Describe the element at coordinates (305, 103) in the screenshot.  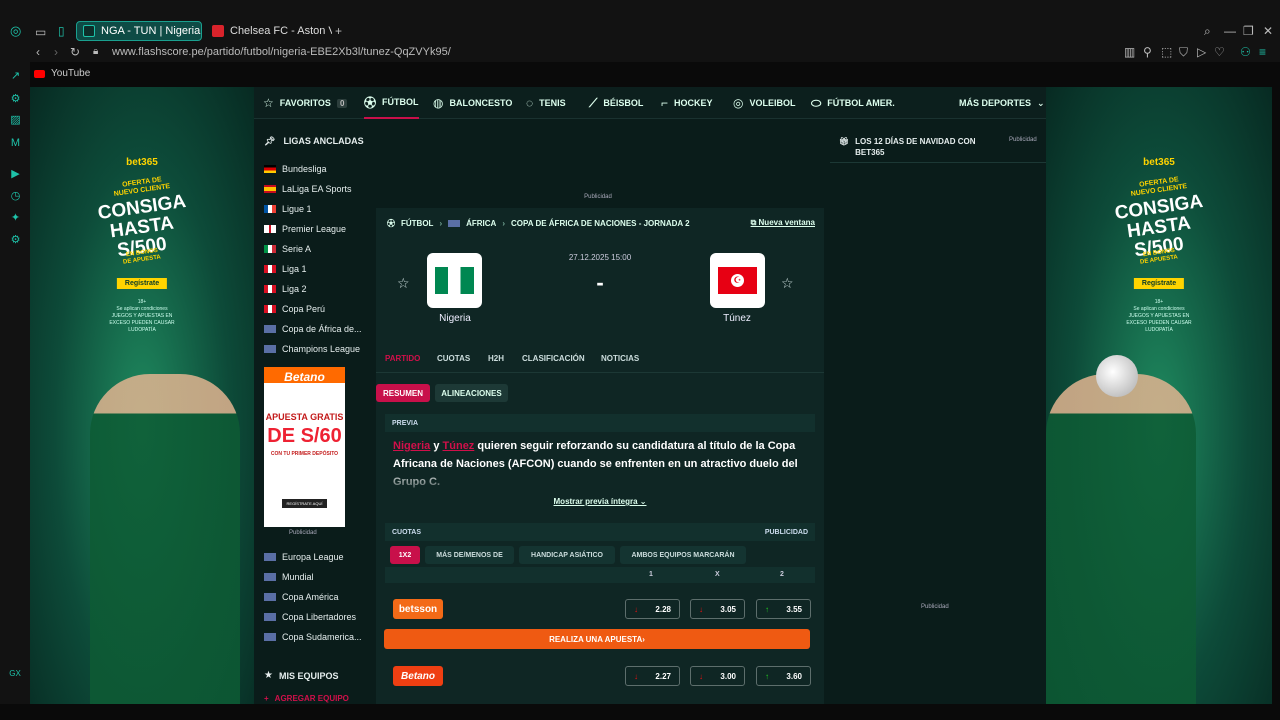
I see `nav-favoritos: ☆ FAVORITOS 0` at that location.